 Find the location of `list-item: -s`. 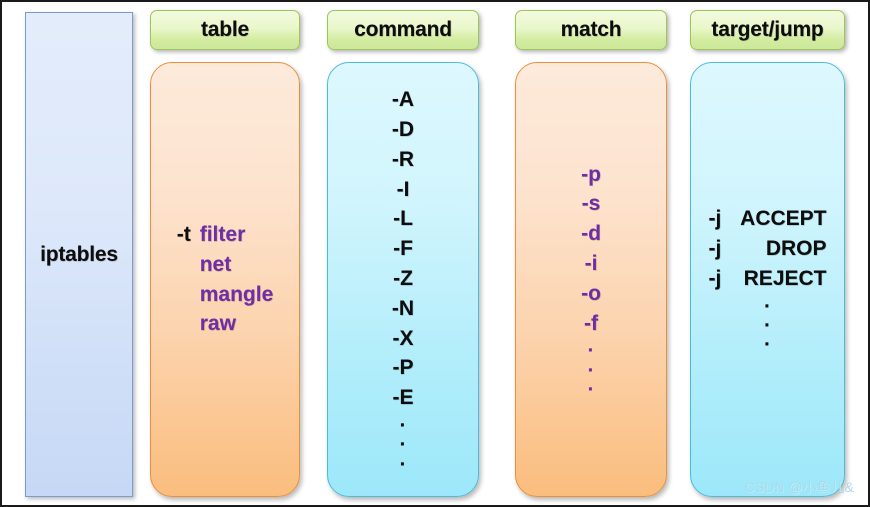

list-item: -s is located at coordinates (591, 204).